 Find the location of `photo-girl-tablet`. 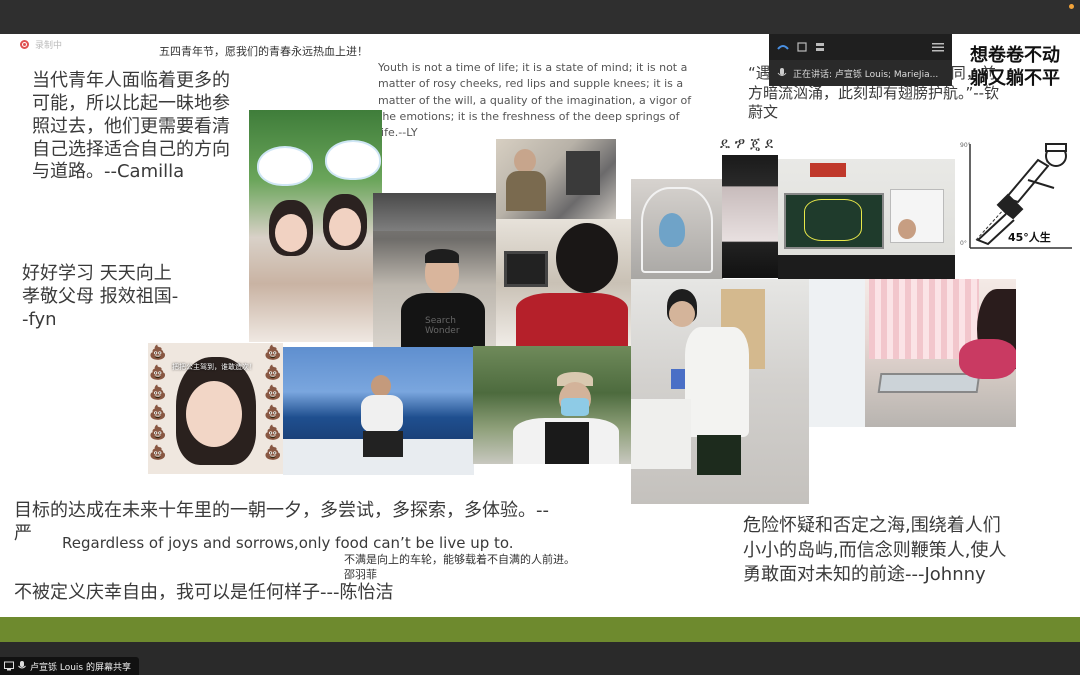

photo-girl-tablet is located at coordinates (563, 283).